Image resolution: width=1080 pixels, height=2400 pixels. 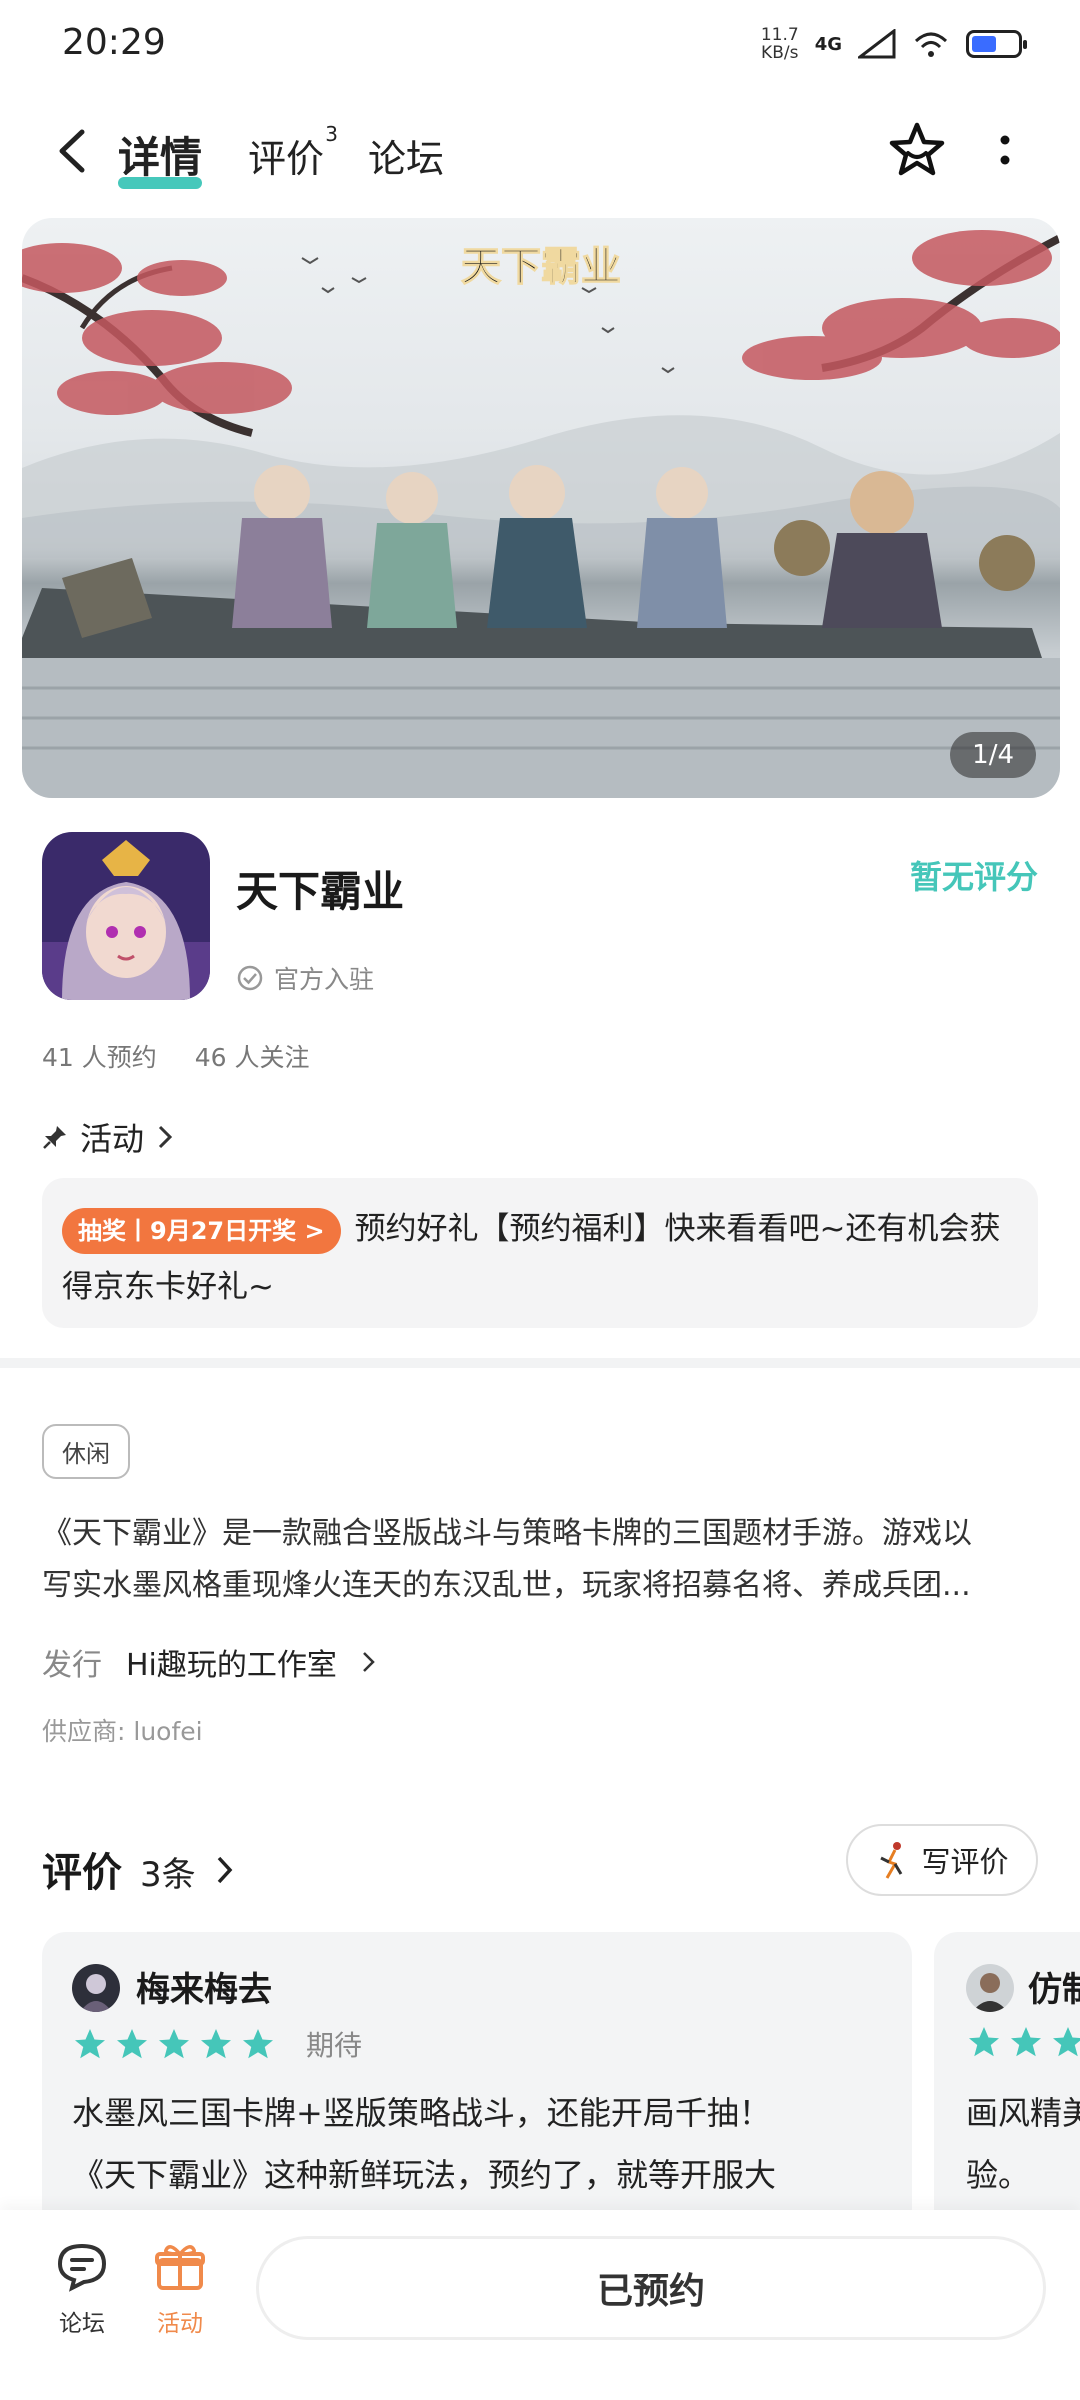 I want to click on activity-nav-item: 活动, so click(x=180, y=2290).